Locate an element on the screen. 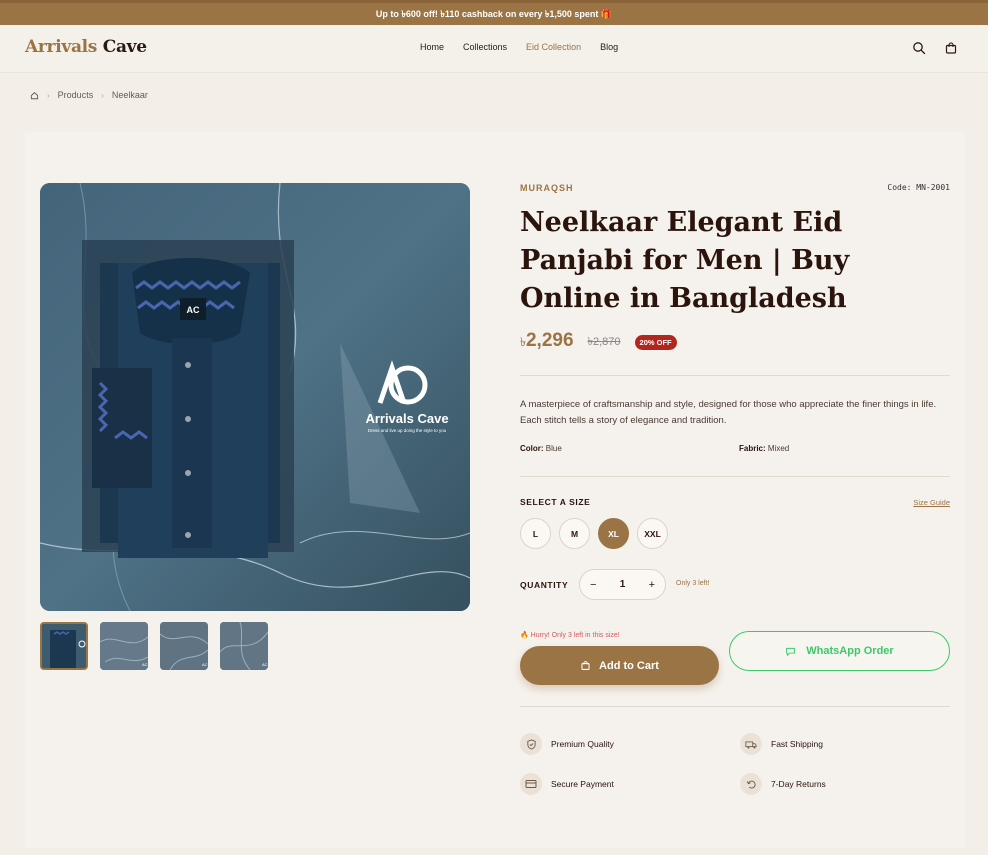  breadcrumb: › Products › Neelkaar is located at coordinates (89, 95).